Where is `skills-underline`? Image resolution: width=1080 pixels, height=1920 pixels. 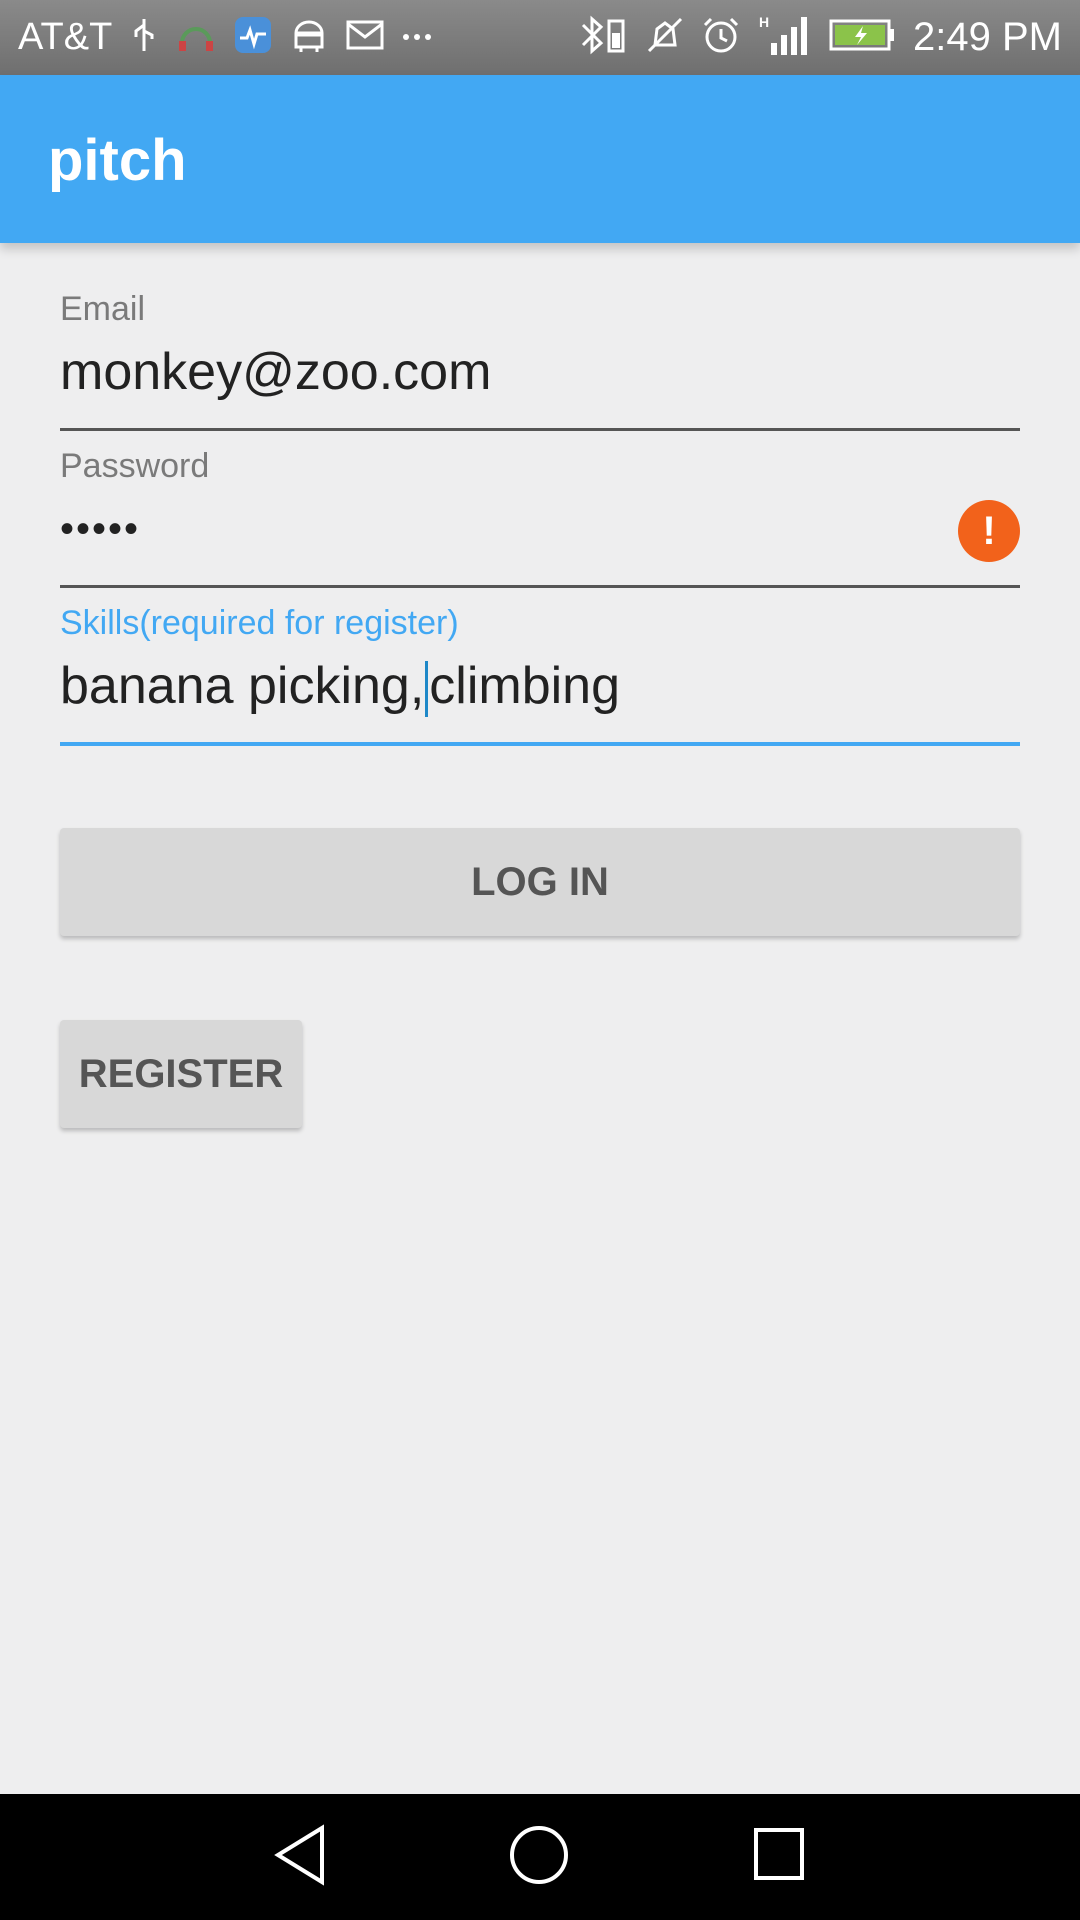 skills-underline is located at coordinates (540, 744).